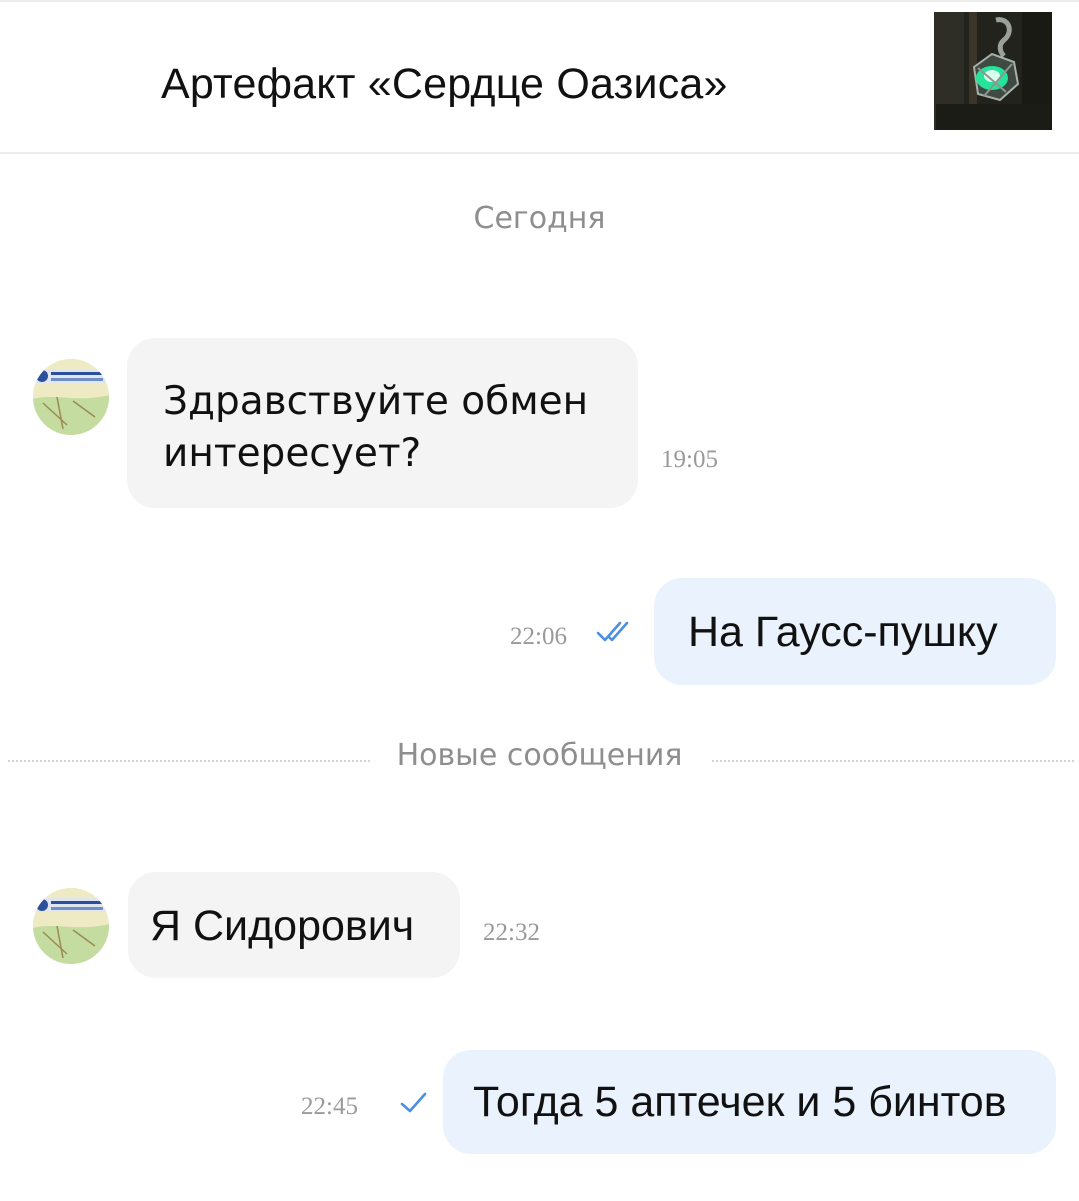 Image resolution: width=1079 pixels, height=1201 pixels. I want to click on date-separator: Сегодня, so click(539, 218).